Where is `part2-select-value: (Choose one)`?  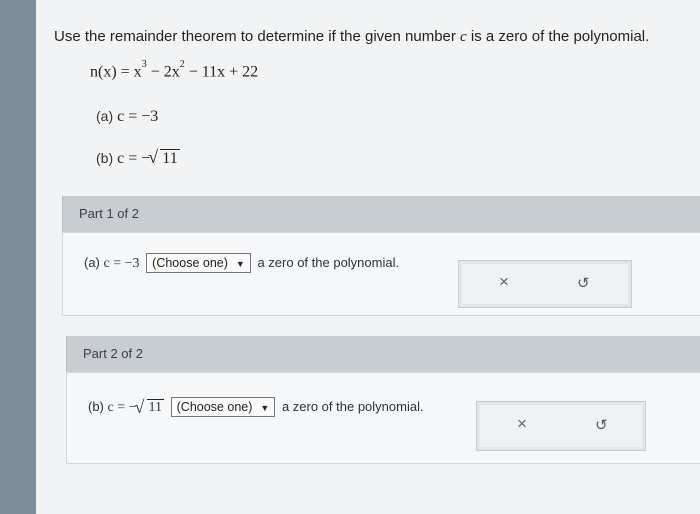
part2-select-value: (Choose one) is located at coordinates (214, 407).